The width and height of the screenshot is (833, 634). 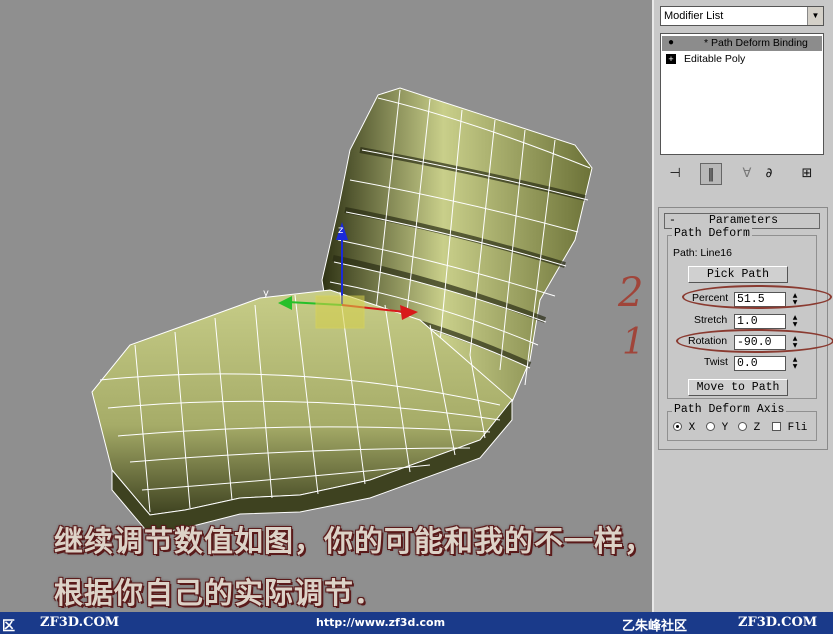 I want to click on footer-url: http://www.zf3d.com, so click(x=381, y=622).